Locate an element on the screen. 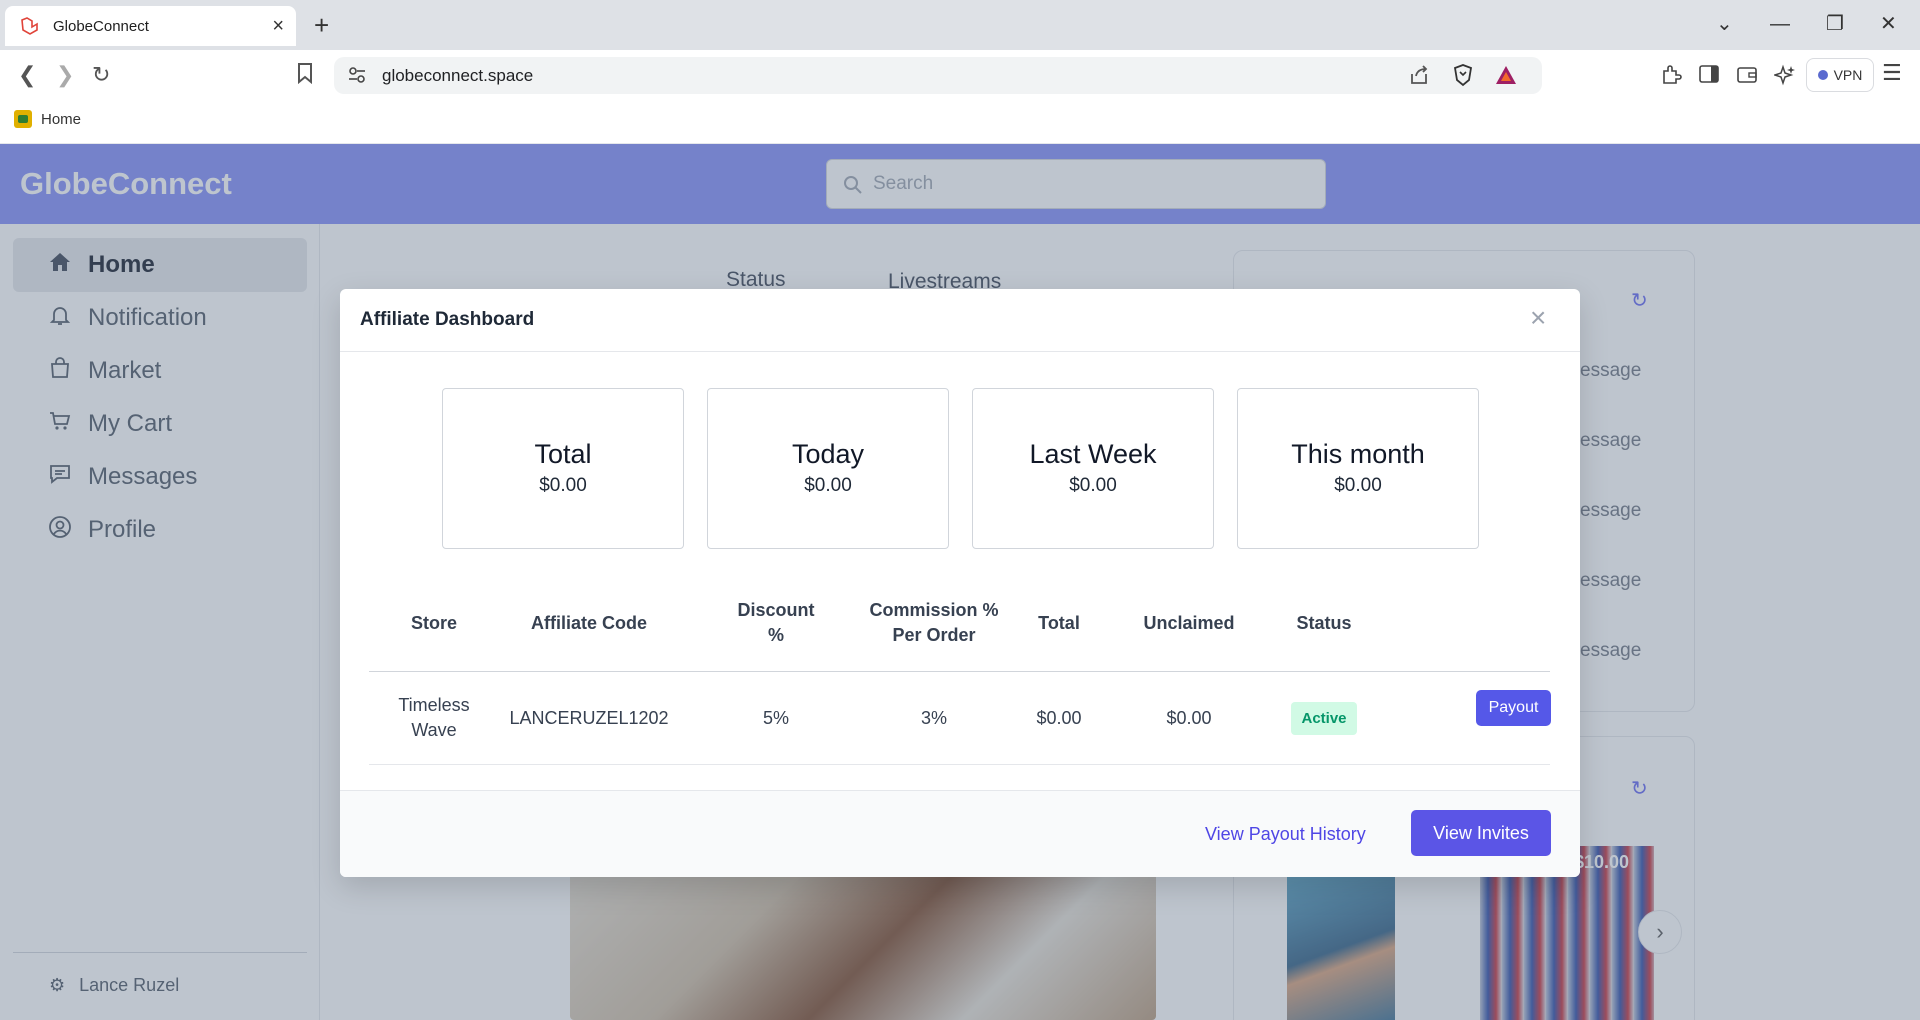 Image resolution: width=1920 pixels, height=1020 pixels. back-icon: ❮ is located at coordinates (27, 75).